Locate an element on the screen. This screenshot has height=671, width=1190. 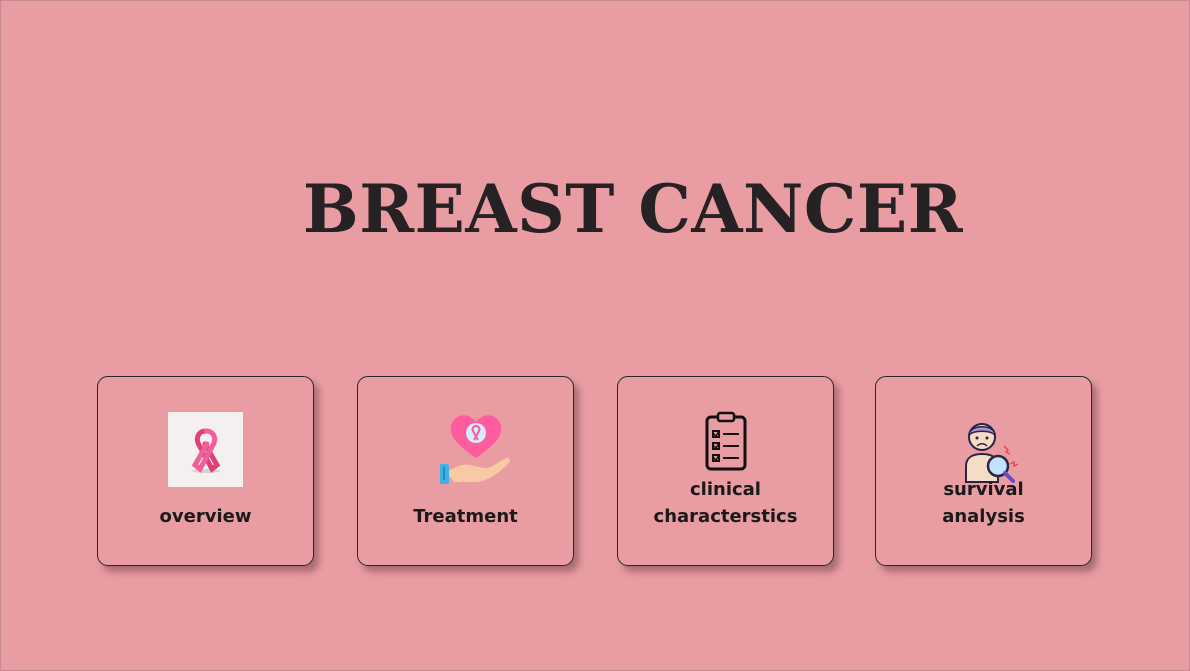
overview-label: overview is located at coordinates (205, 516).